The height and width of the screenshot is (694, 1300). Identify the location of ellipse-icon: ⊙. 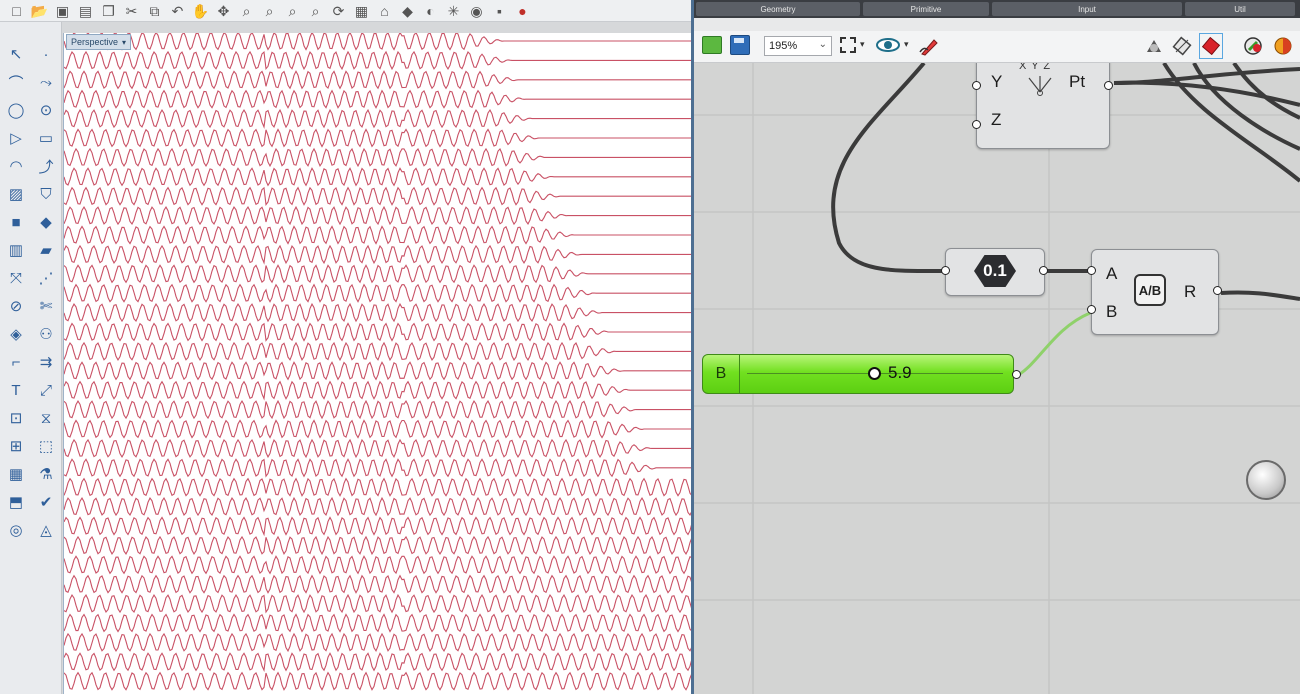
(46, 110).